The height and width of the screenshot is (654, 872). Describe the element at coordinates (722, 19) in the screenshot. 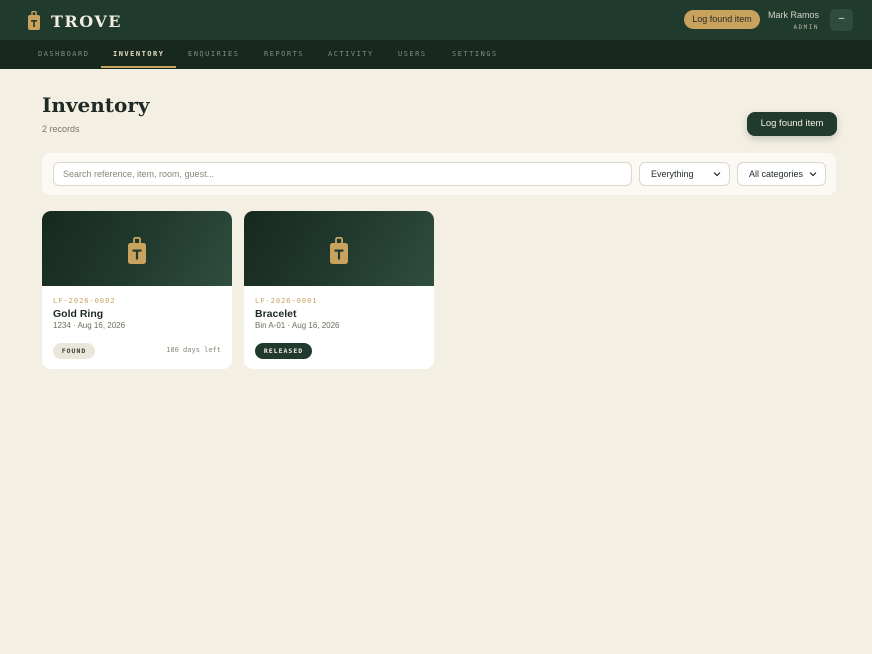

I see `log-found-item-button: Log found item` at that location.